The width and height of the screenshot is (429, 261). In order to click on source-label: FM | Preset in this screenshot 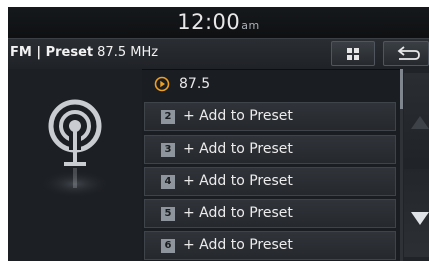, I will do `click(52, 52)`.